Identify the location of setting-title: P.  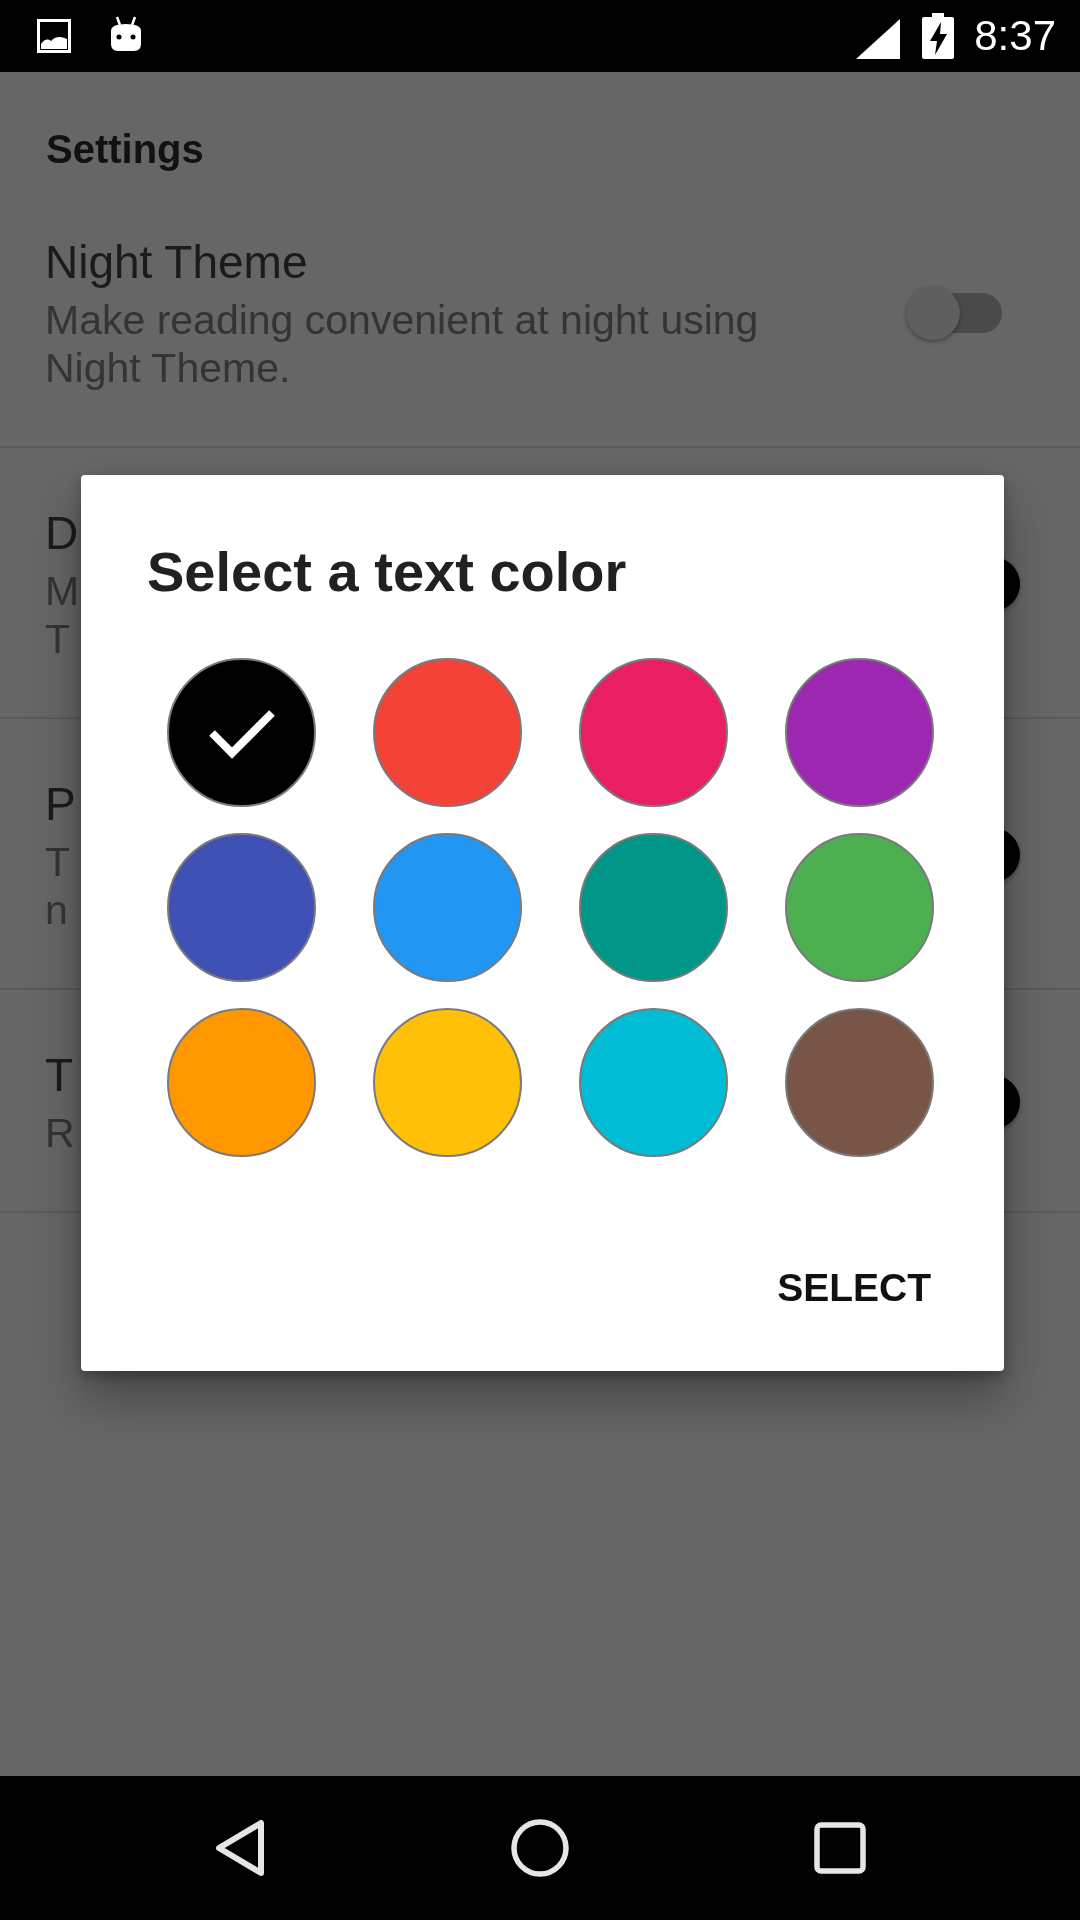
(60, 804).